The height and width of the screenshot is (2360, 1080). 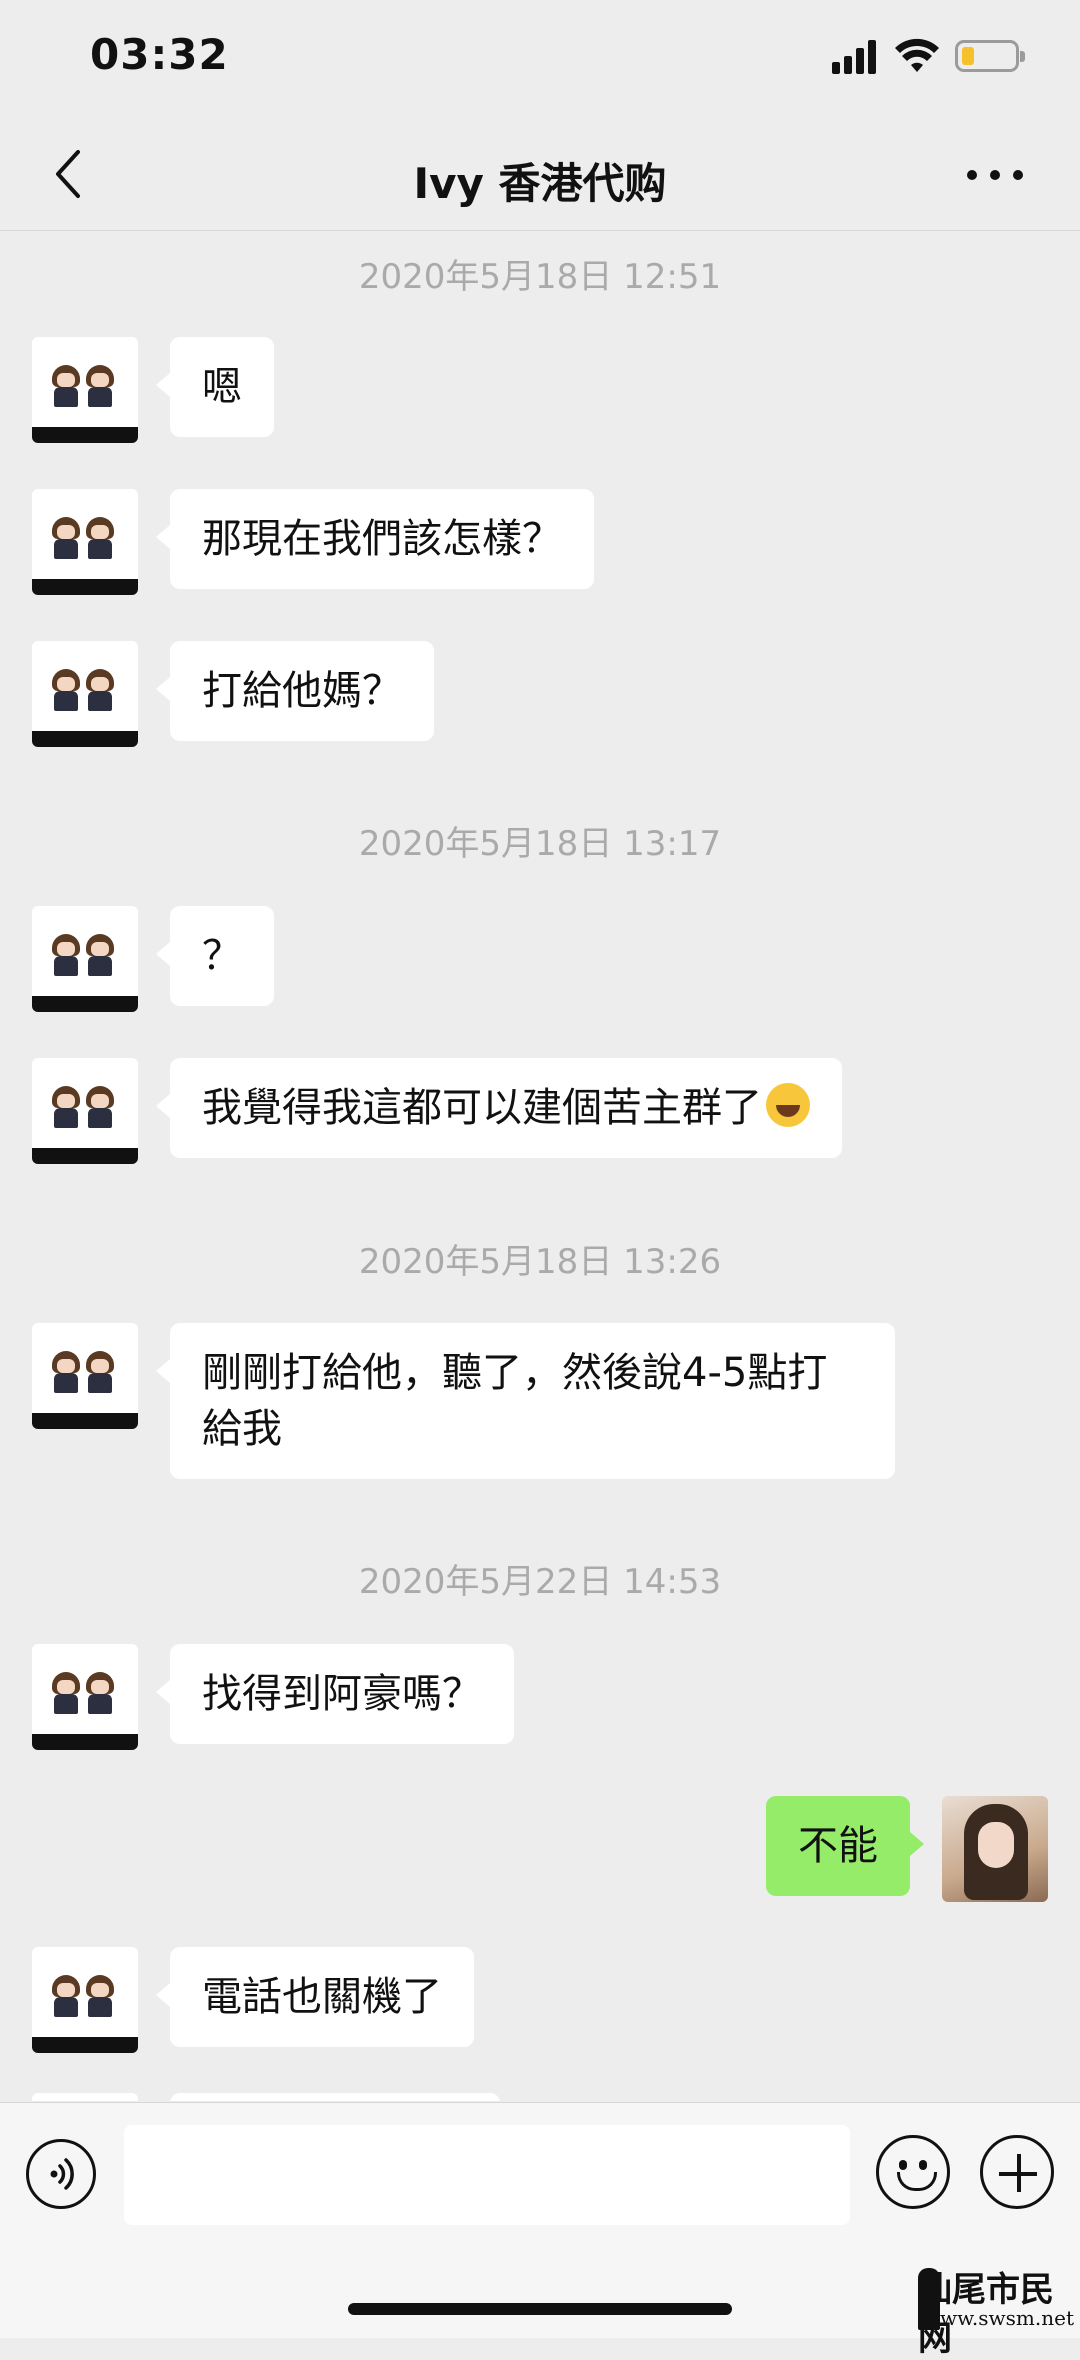 I want to click on cellular-signal-icon, so click(x=855, y=57).